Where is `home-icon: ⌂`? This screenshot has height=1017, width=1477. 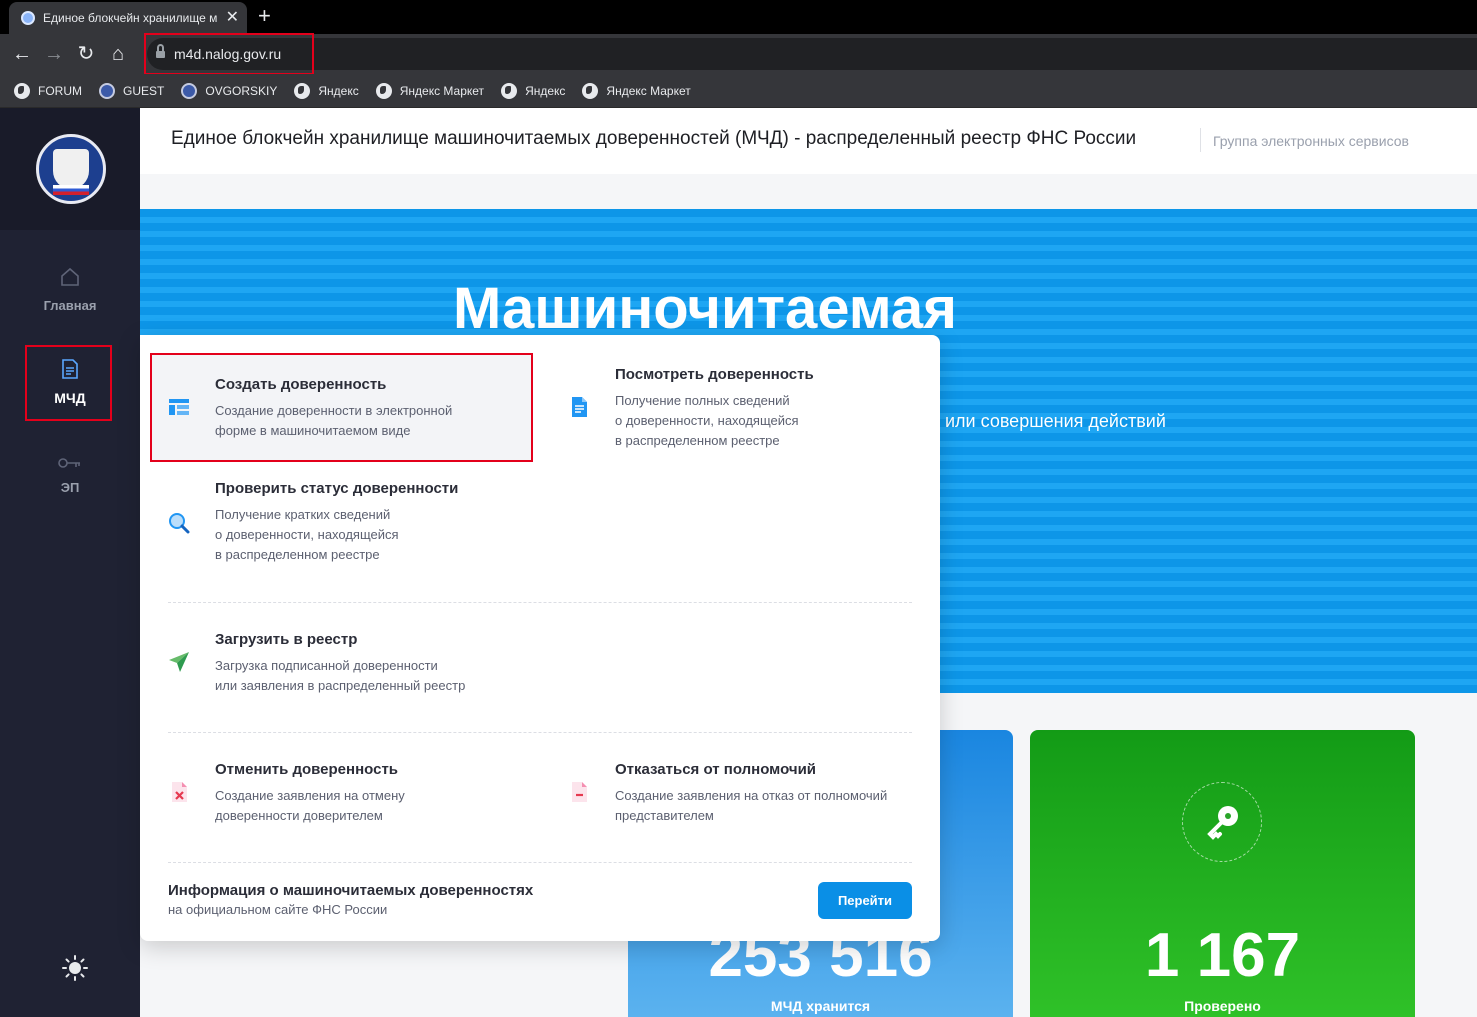 home-icon: ⌂ is located at coordinates (118, 54).